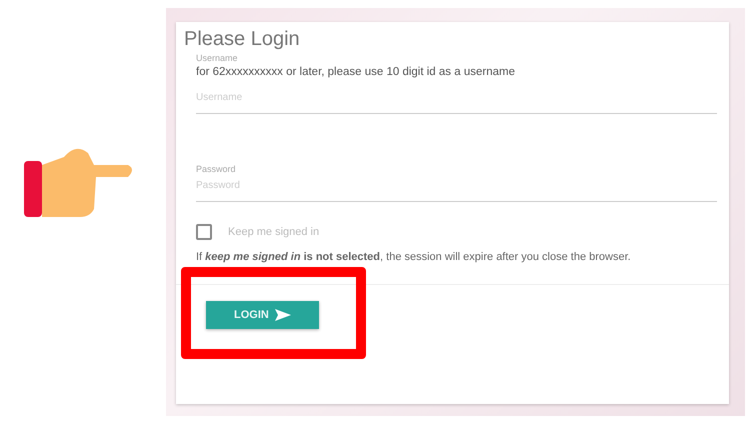 Image resolution: width=751 pixels, height=422 pixels. Describe the element at coordinates (414, 257) in the screenshot. I see `session-note: If keep me signed in is not selected, the session will expire after you close the browser.` at that location.